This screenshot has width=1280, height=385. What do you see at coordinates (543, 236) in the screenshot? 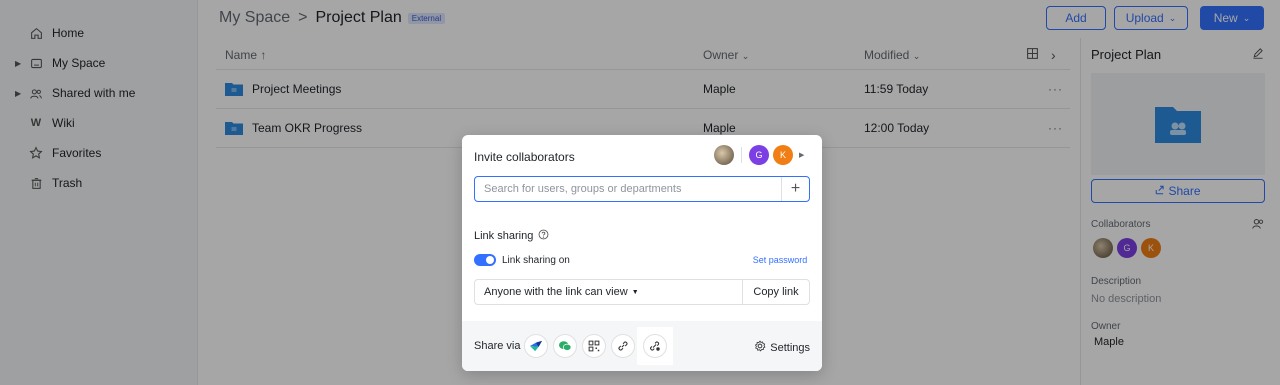
I see `help-icon` at bounding box center [543, 236].